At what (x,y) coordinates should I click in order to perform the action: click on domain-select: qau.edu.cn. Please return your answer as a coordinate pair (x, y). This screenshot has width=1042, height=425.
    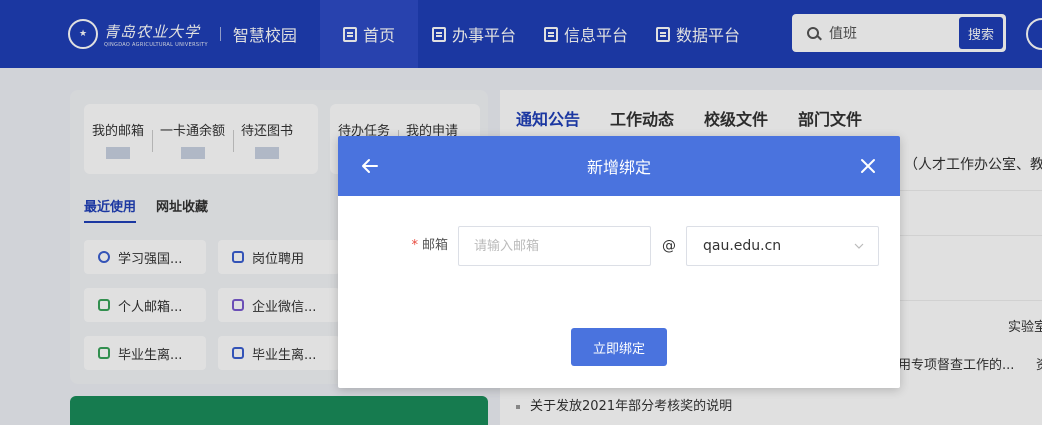
    Looking at the image, I should click on (782, 246).